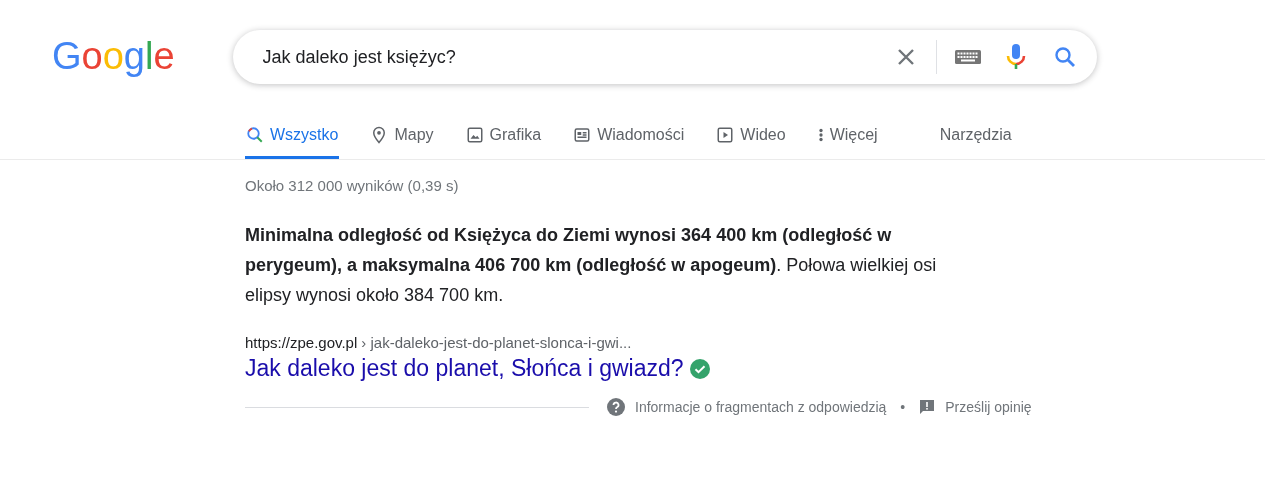  What do you see at coordinates (577, 57) in the screenshot?
I see `search-field: Jak daleko jest księżyc?` at bounding box center [577, 57].